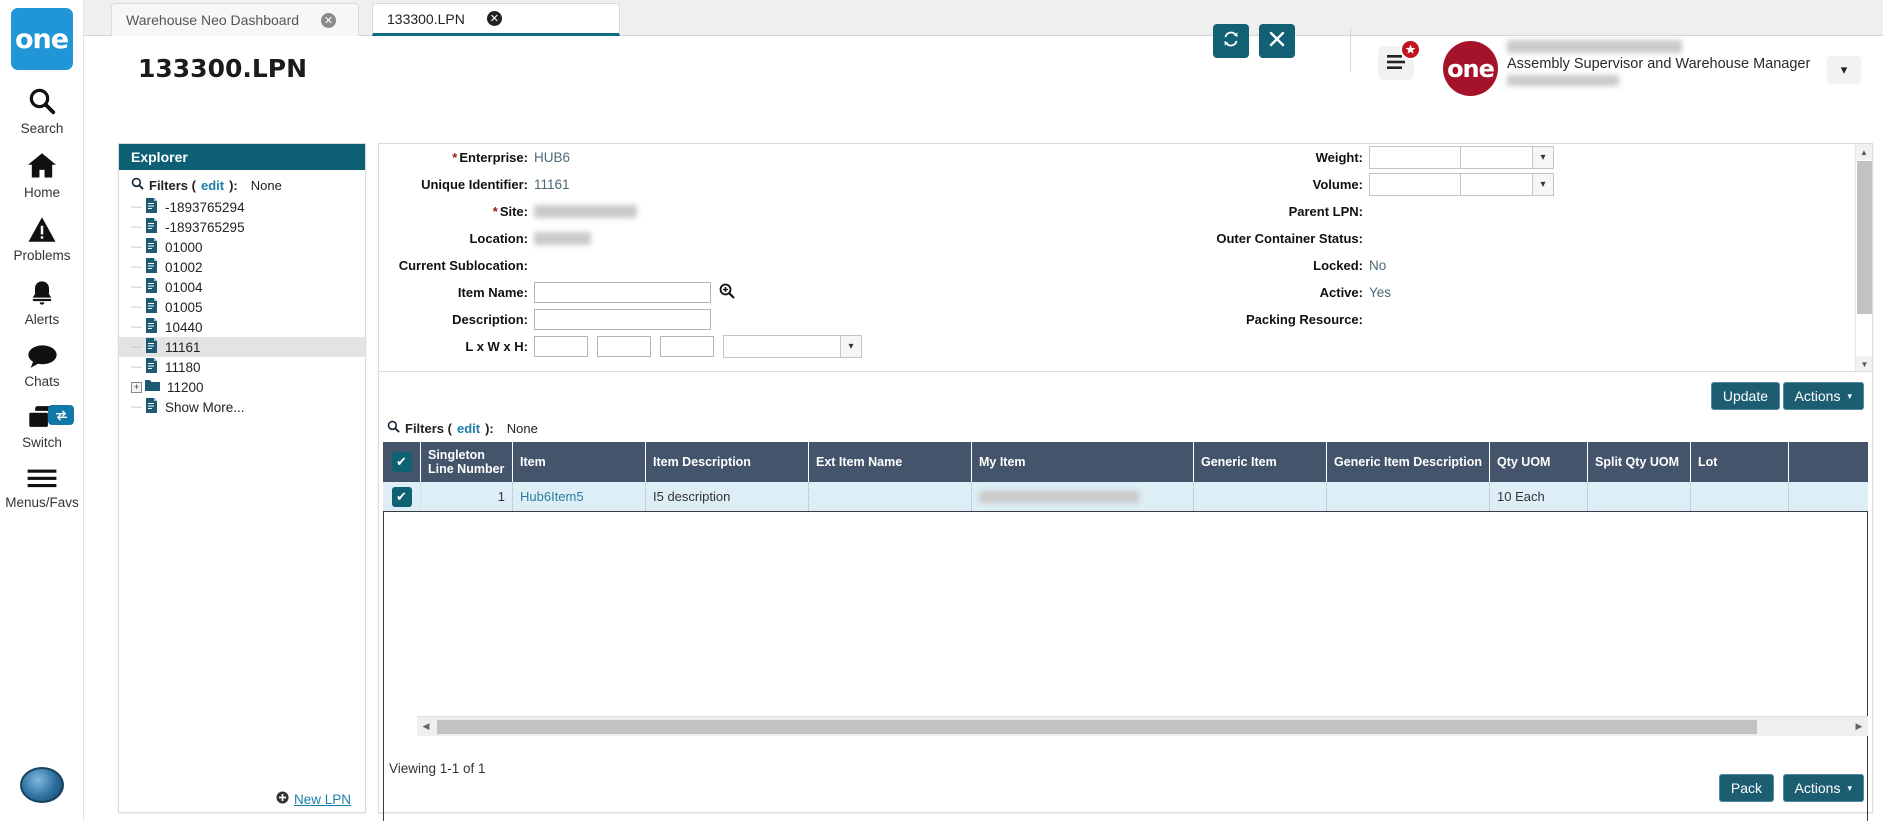 The width and height of the screenshot is (1883, 821). Describe the element at coordinates (242, 227) in the screenshot. I see `explorer-tree-item: — -1893765295` at that location.